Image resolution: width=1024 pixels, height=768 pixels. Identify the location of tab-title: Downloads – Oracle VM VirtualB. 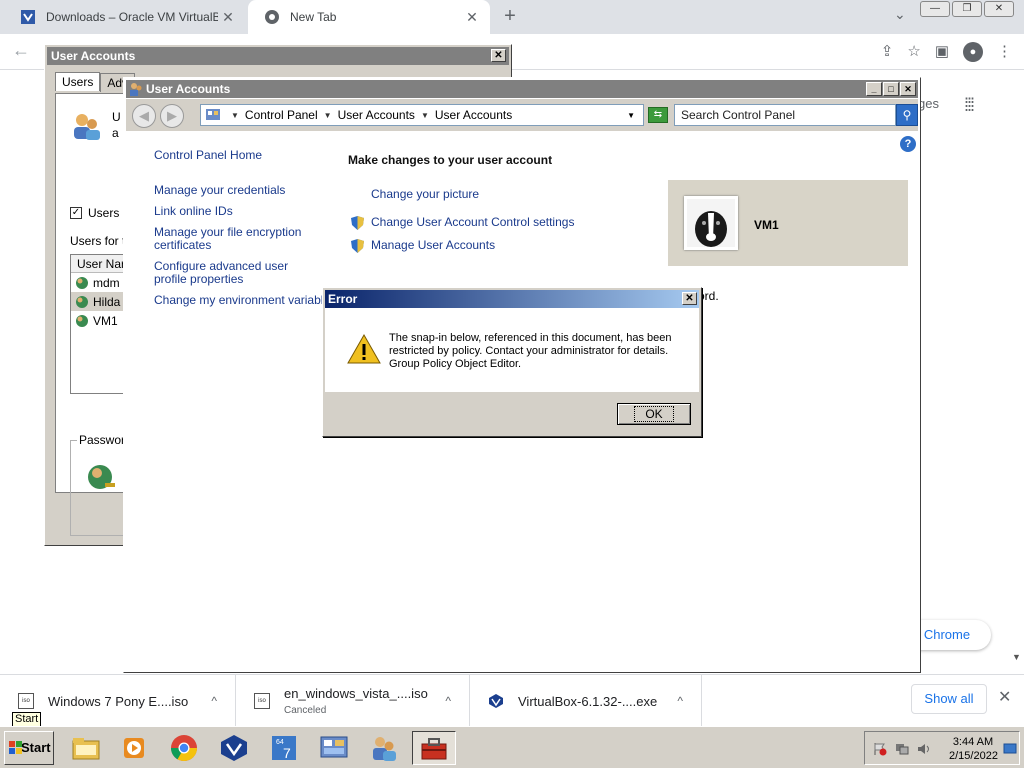
(132, 17).